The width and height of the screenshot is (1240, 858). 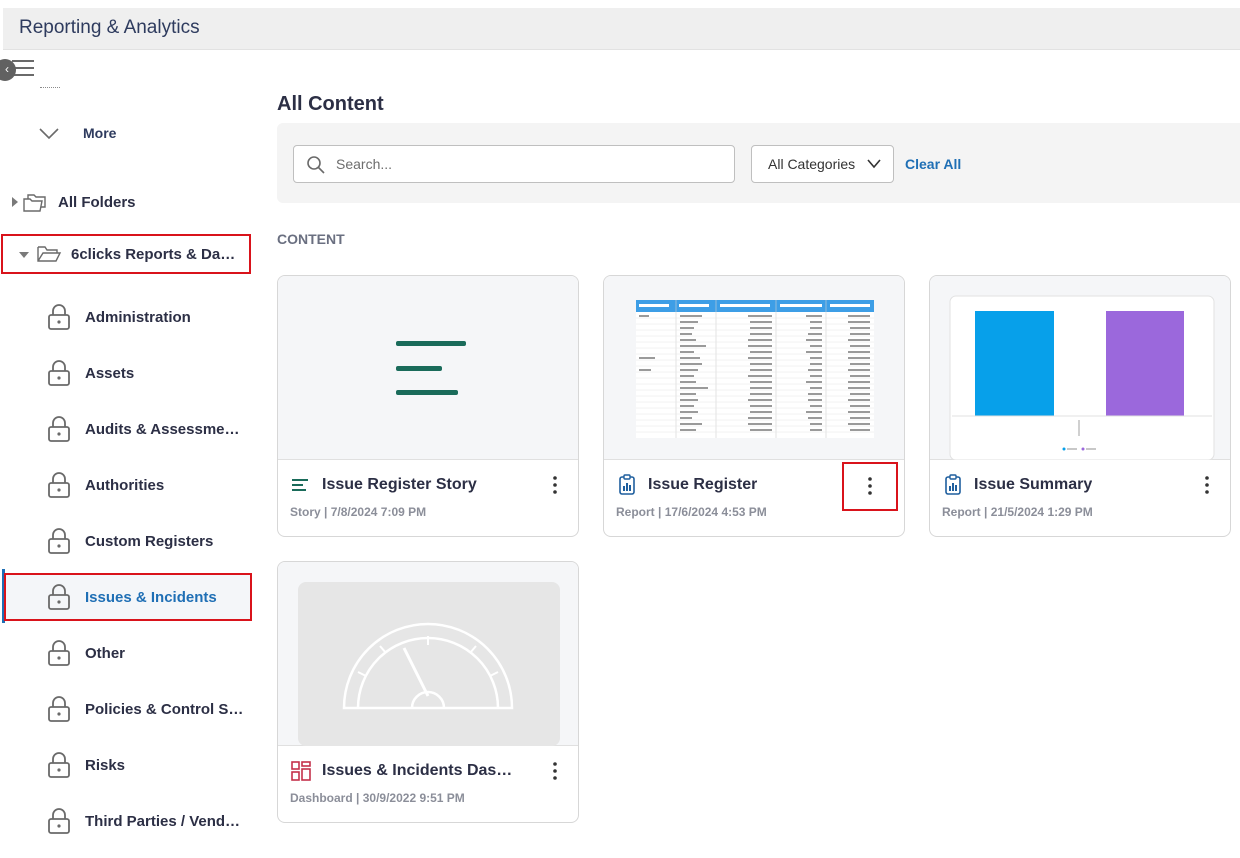 I want to click on app-title: Reporting & Analytics, so click(x=109, y=27).